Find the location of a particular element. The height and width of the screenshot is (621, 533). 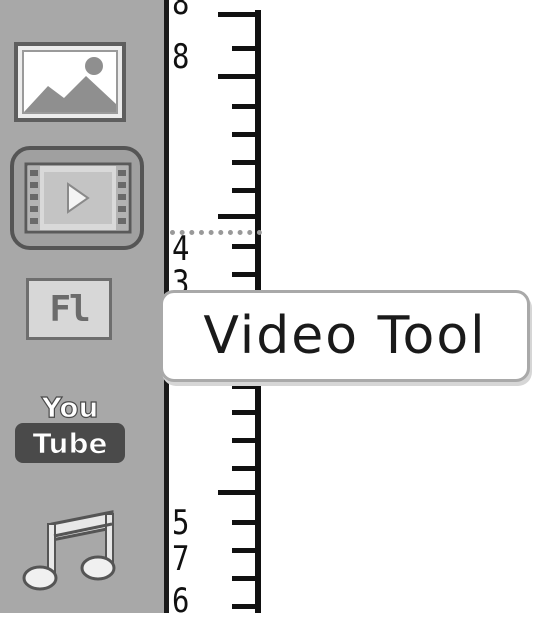

image-icon is located at coordinates (70, 82).